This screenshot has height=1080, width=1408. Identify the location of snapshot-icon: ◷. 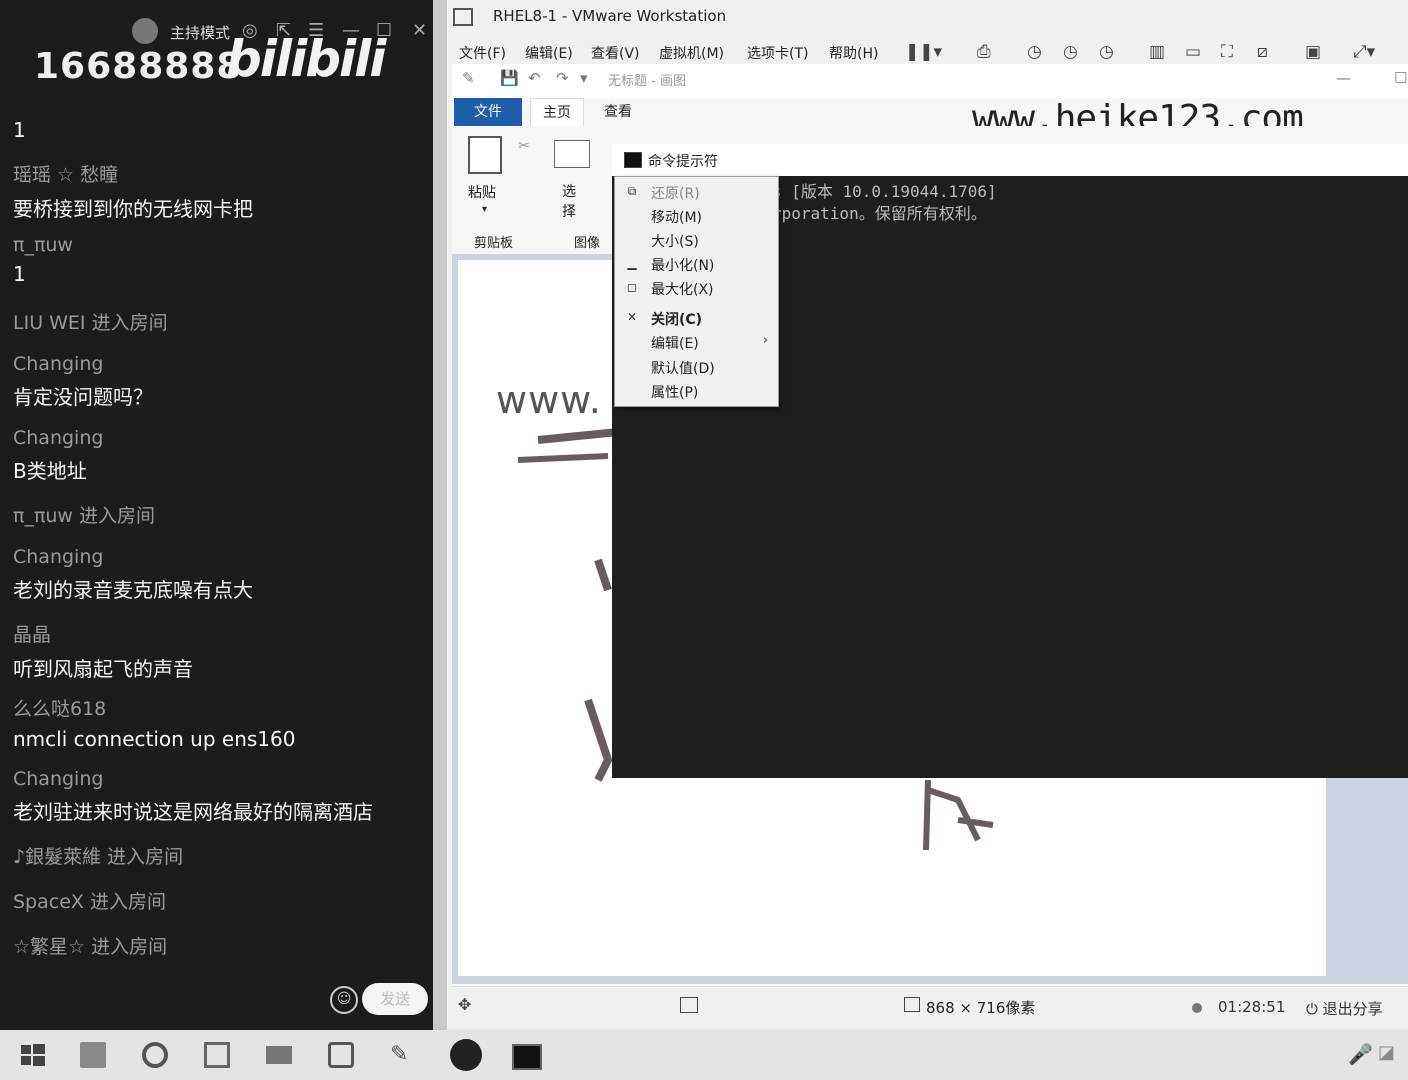
(1034, 52).